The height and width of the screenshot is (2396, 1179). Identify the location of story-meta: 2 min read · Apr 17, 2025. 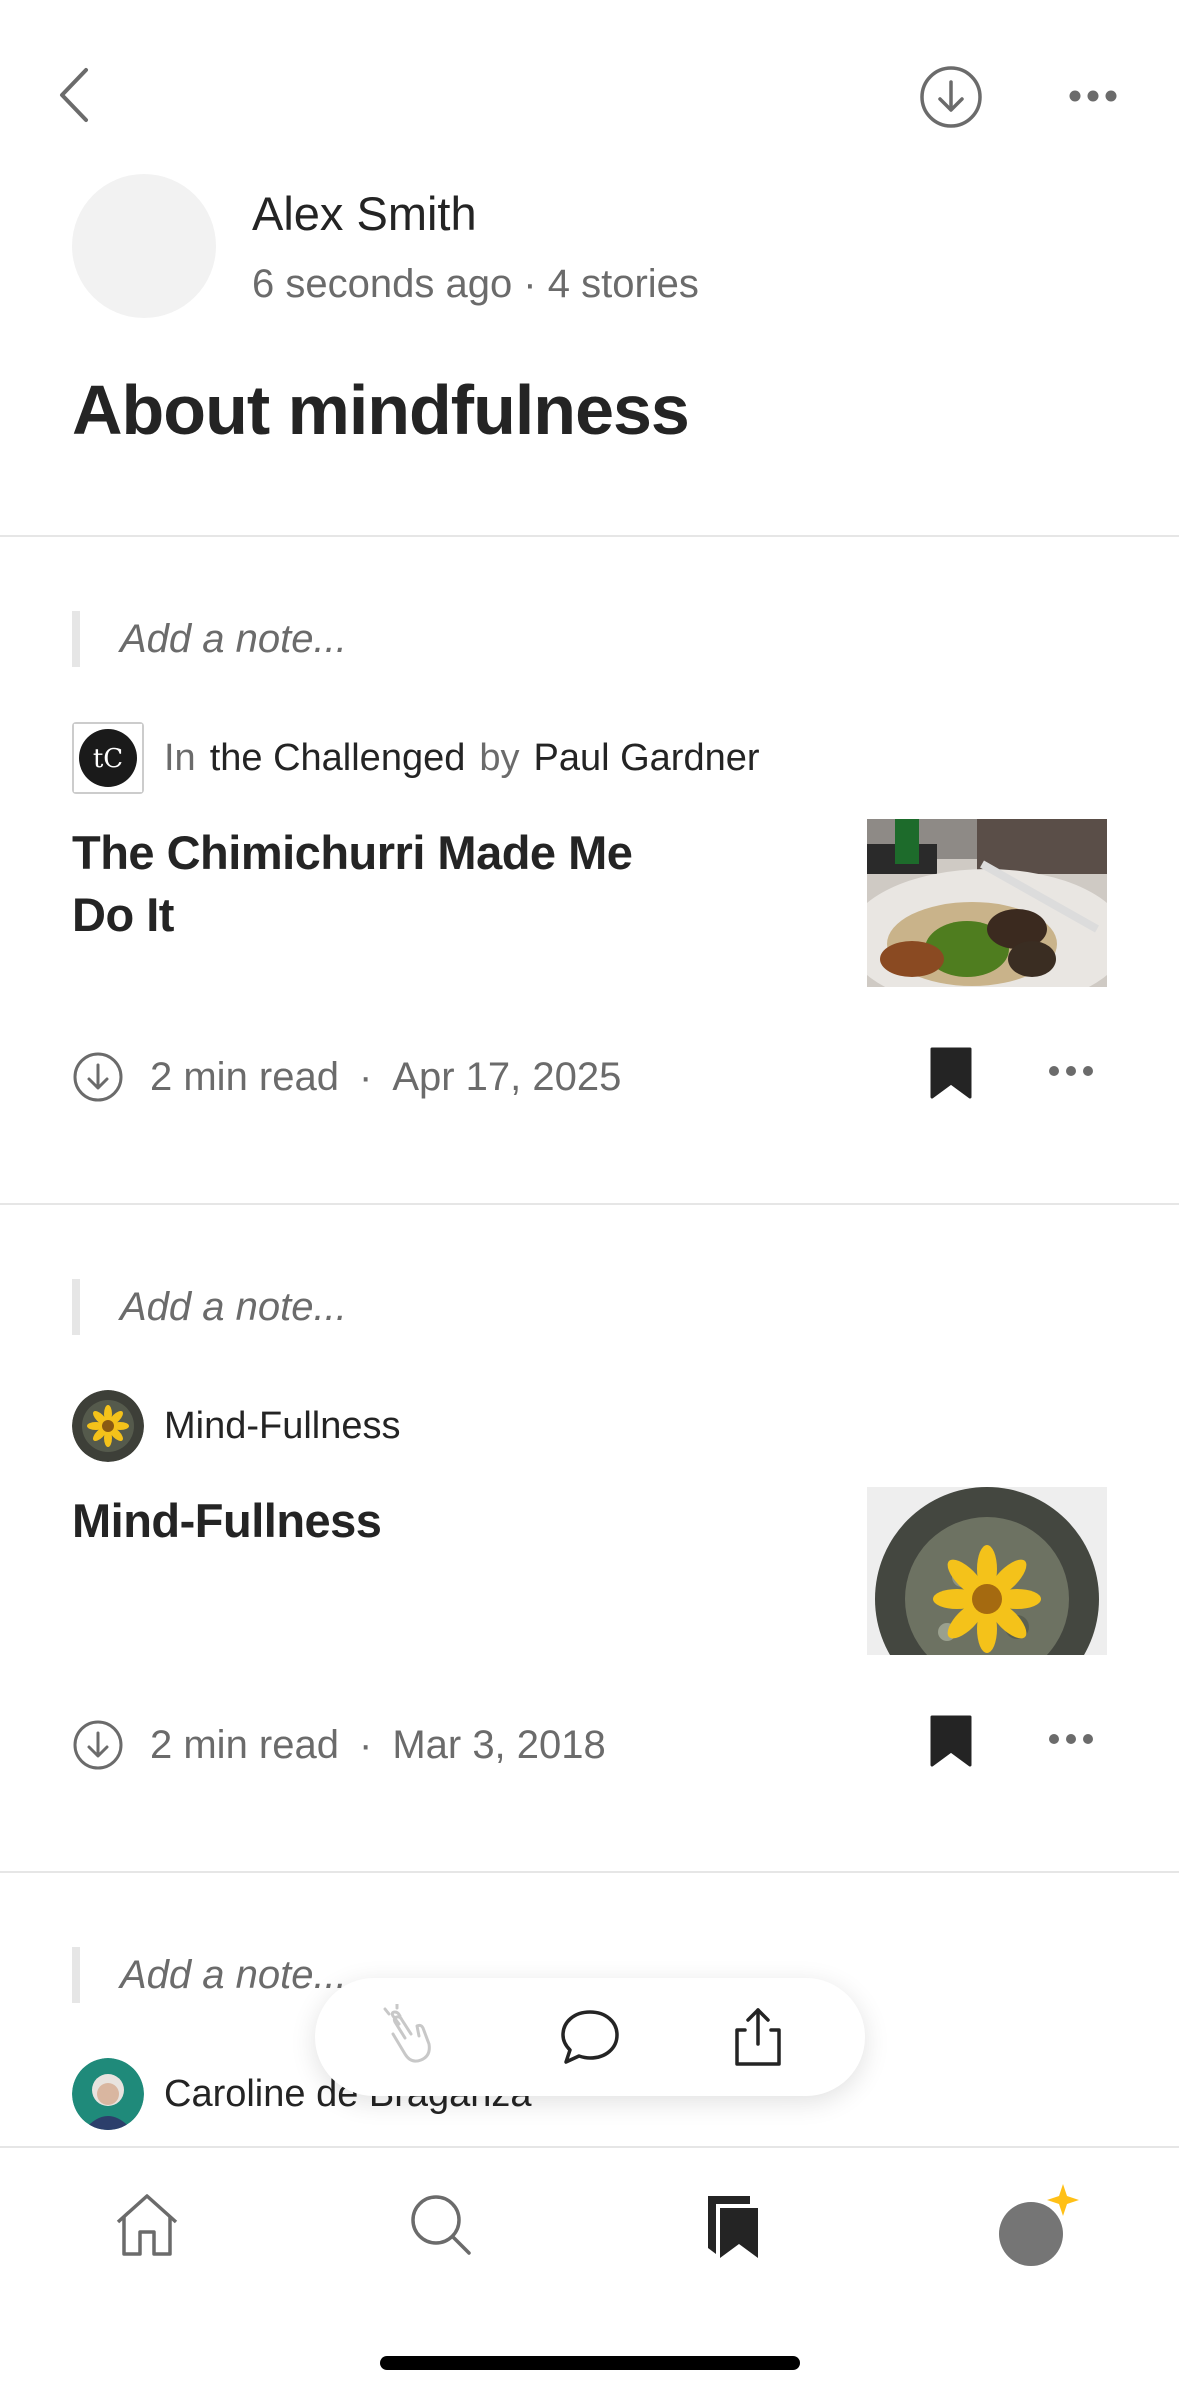
(346, 1077).